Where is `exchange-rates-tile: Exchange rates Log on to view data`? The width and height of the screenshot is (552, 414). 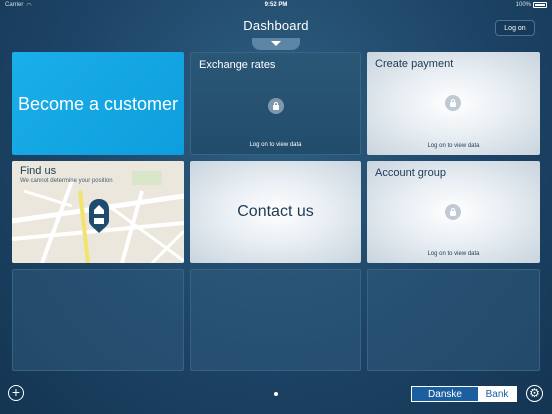
exchange-rates-tile: Exchange rates Log on to view data is located at coordinates (275, 103).